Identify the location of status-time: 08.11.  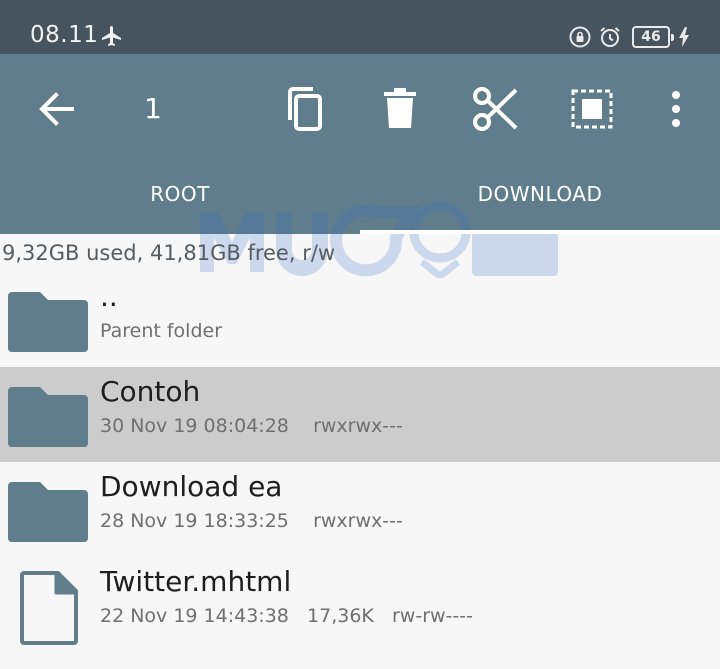
(64, 35).